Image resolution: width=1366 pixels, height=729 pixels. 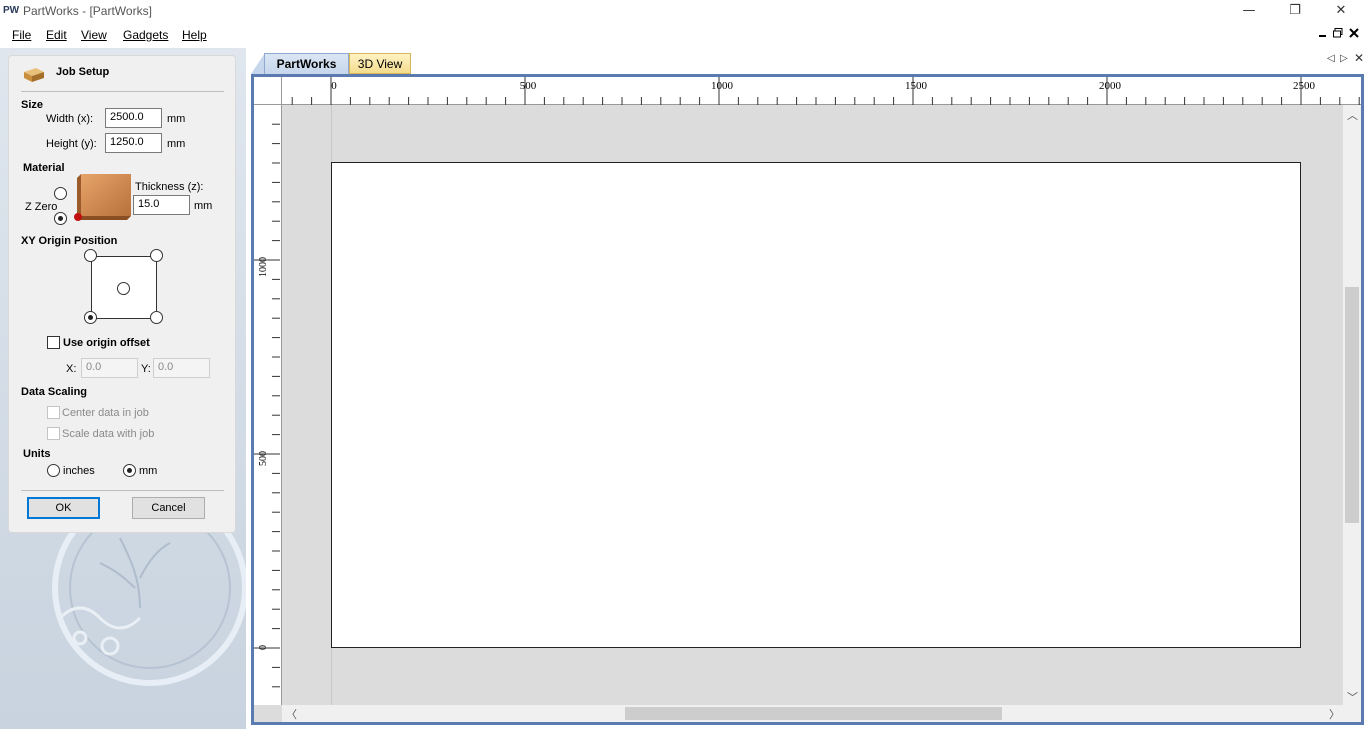 I want to click on close-button: ✕, so click(x=1341, y=11).